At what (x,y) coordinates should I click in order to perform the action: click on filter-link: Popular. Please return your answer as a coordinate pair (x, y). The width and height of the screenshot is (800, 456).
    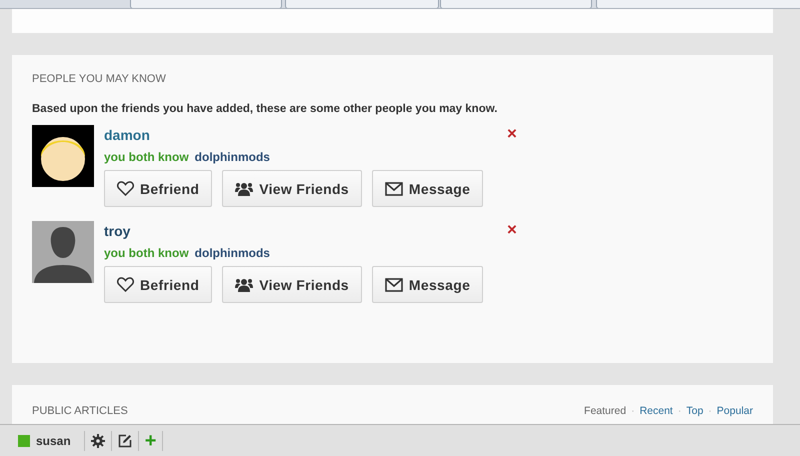
    Looking at the image, I should click on (734, 411).